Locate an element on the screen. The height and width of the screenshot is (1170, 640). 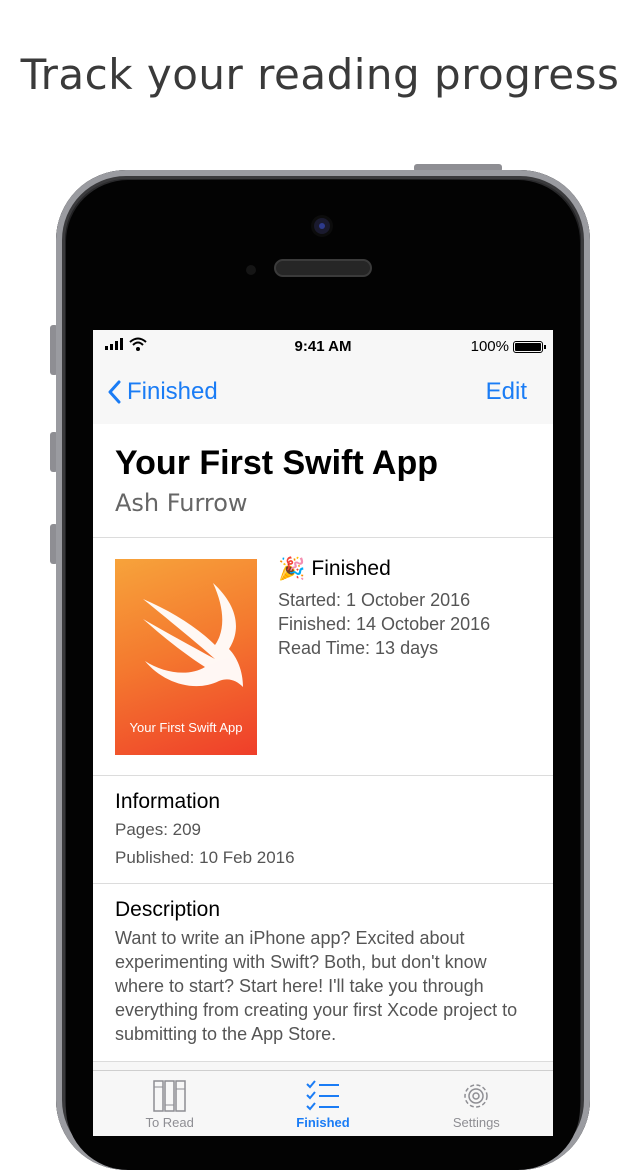
tab-bar: To Read Finished Settings is located at coordinates (323, 1103).